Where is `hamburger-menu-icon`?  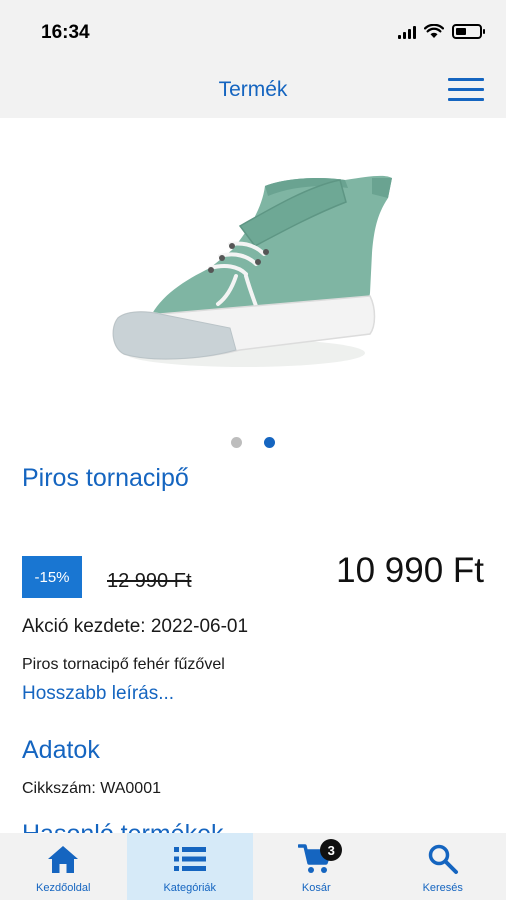 hamburger-menu-icon is located at coordinates (466, 79).